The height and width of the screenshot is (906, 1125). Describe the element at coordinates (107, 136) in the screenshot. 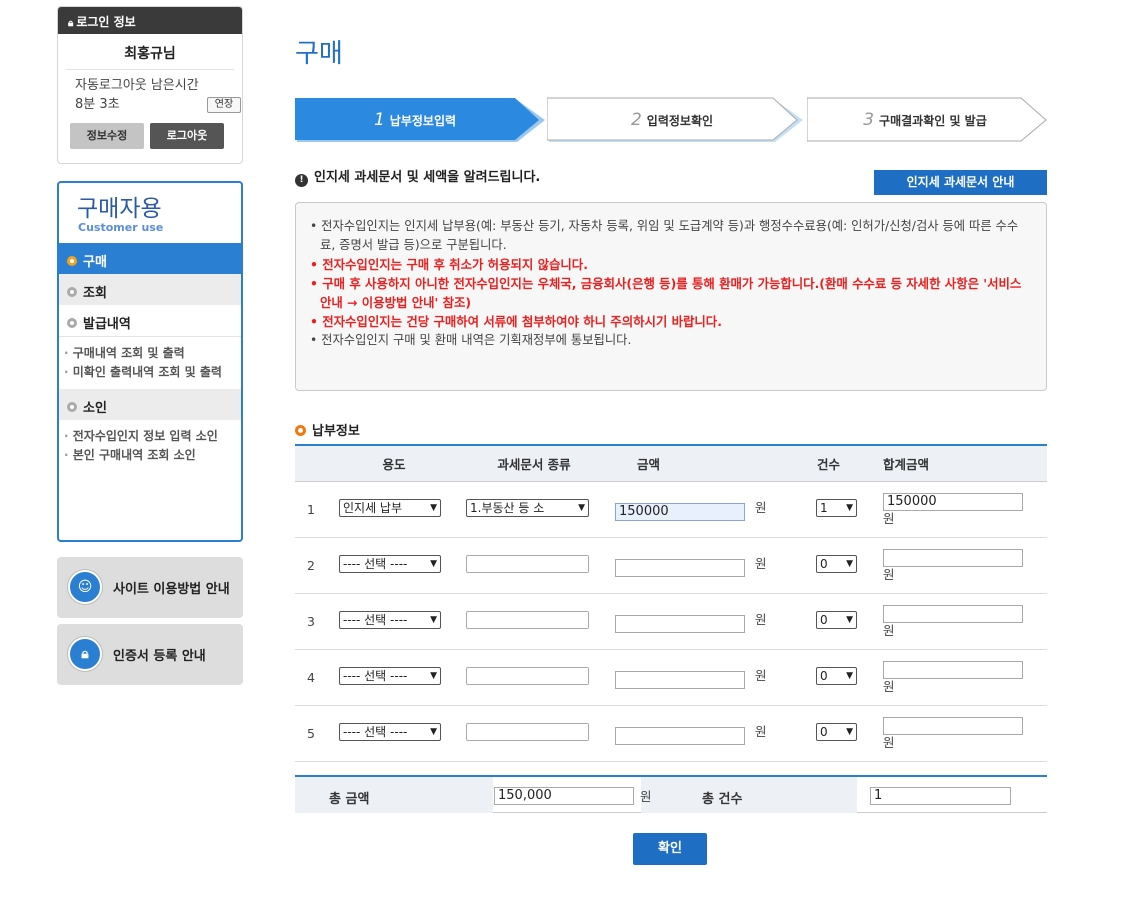

I see `edit-profile-button: 정보수정` at that location.